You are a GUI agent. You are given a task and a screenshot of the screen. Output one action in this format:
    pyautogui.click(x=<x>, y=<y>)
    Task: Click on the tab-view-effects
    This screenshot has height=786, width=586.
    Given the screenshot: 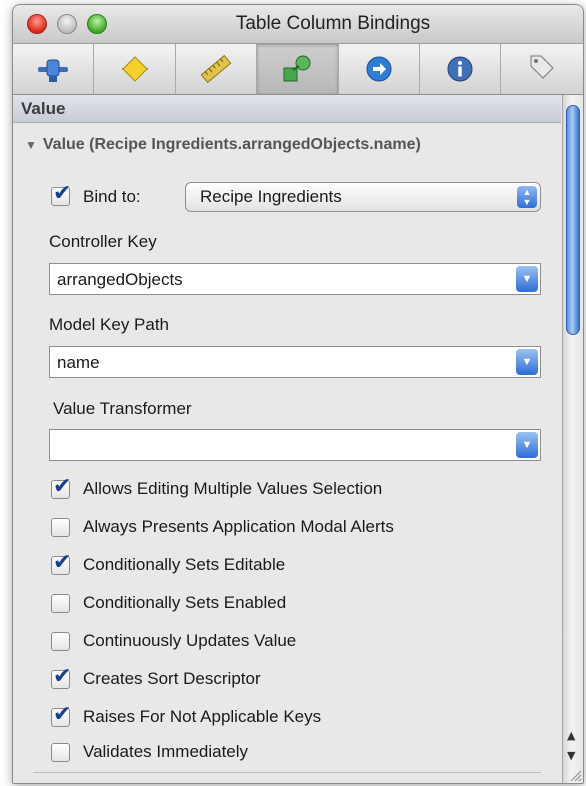 What is the action you would take?
    pyautogui.click(x=379, y=69)
    